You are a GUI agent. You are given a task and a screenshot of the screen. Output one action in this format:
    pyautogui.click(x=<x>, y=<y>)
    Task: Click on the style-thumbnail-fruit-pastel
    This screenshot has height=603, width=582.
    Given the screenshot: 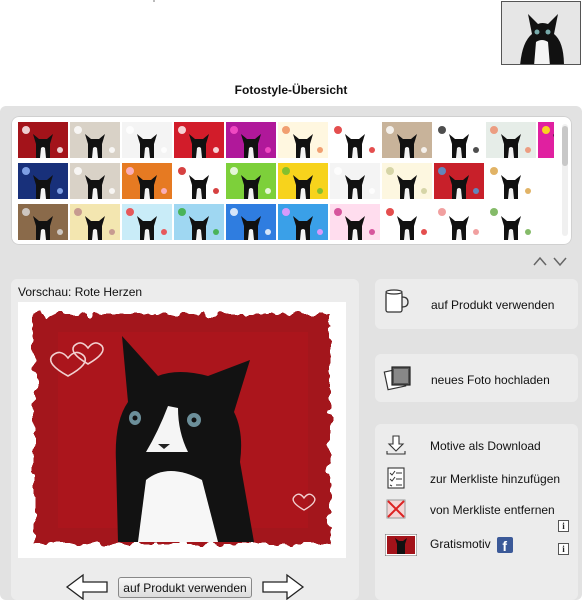 What is the action you would take?
    pyautogui.click(x=511, y=140)
    